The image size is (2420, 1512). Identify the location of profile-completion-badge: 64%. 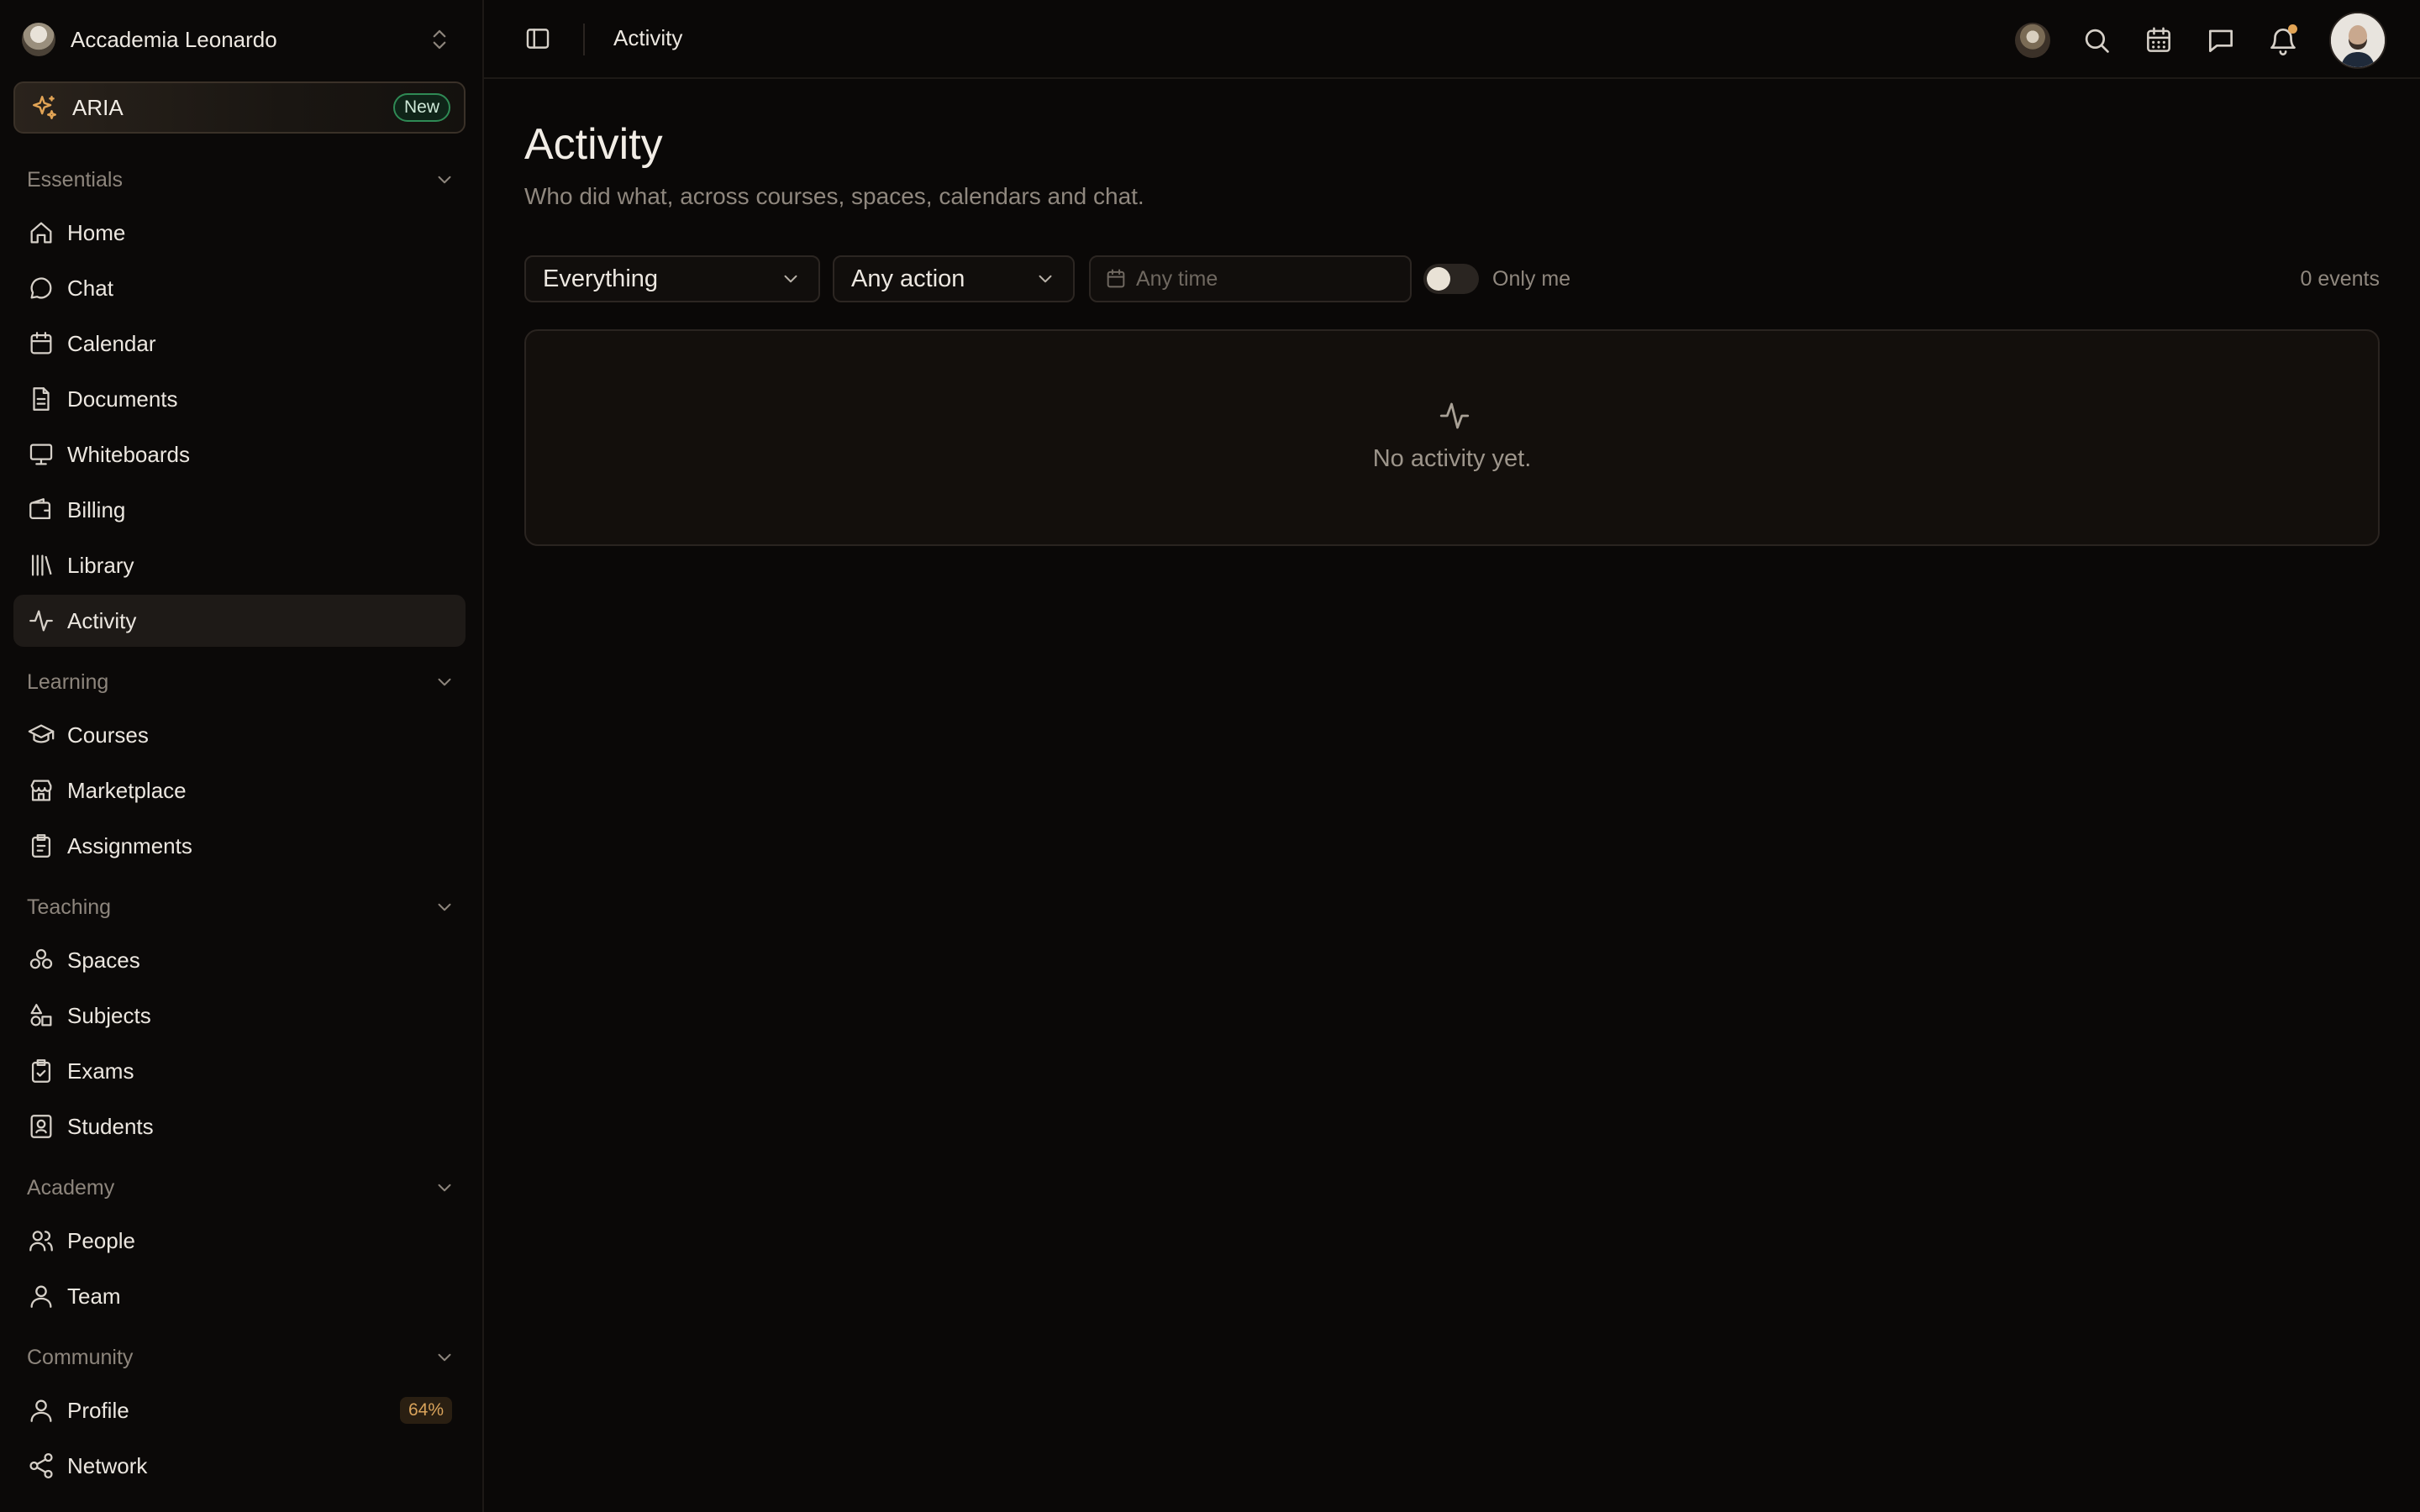
(426, 1410).